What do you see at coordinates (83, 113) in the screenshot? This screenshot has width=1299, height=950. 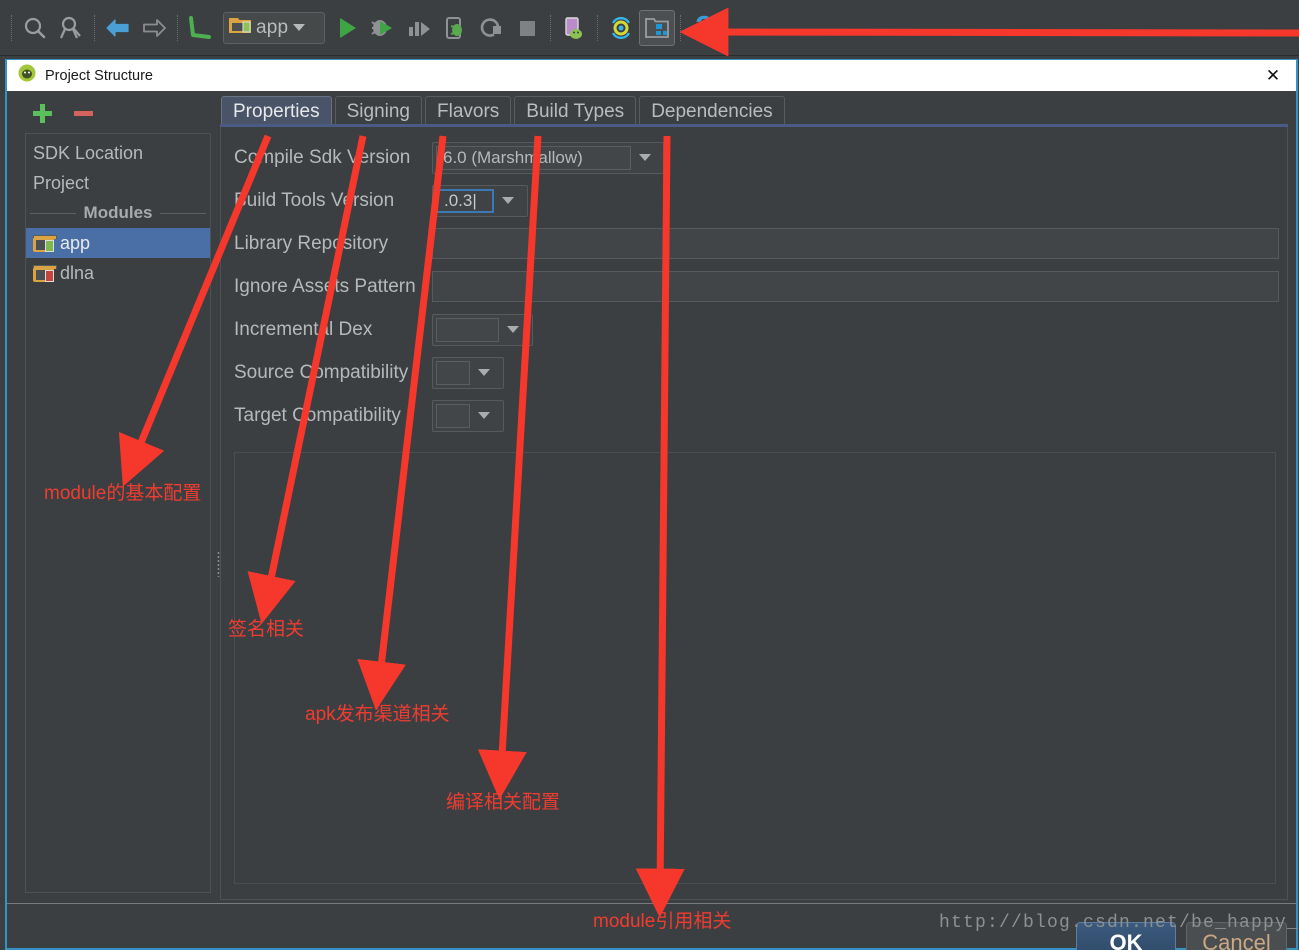 I see `remove-module-button` at bounding box center [83, 113].